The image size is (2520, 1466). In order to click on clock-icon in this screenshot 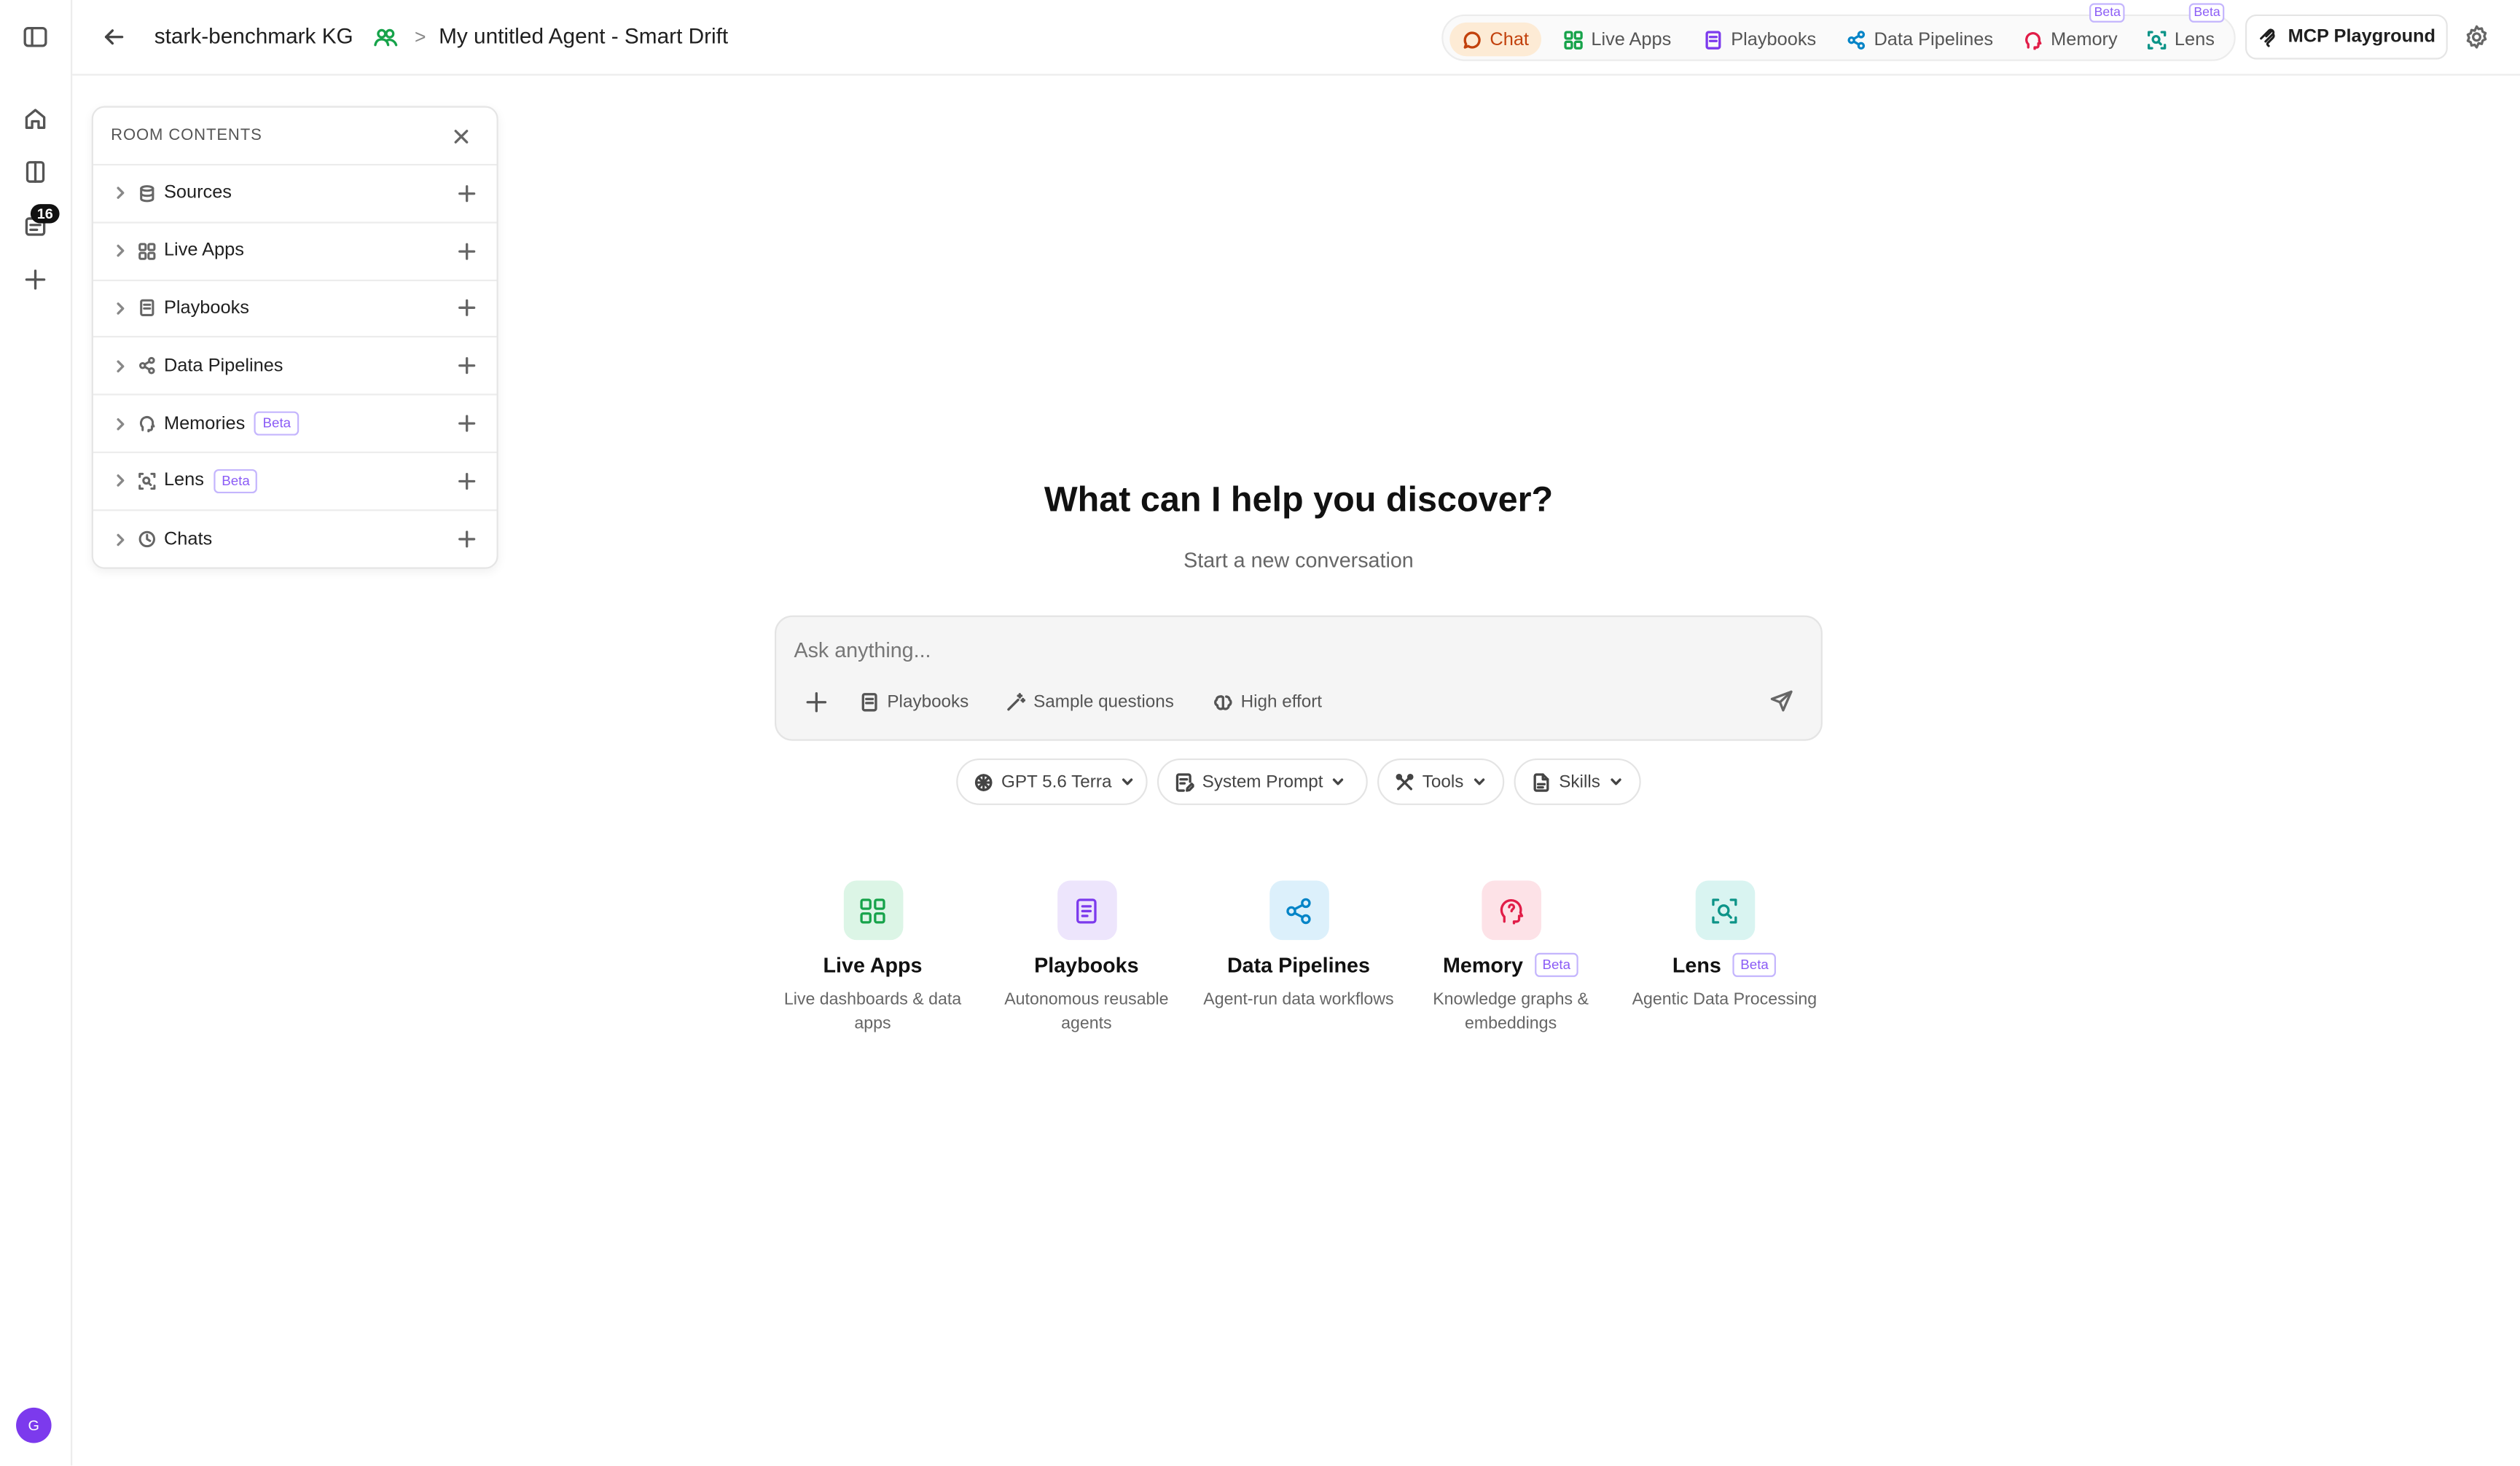, I will do `click(147, 540)`.